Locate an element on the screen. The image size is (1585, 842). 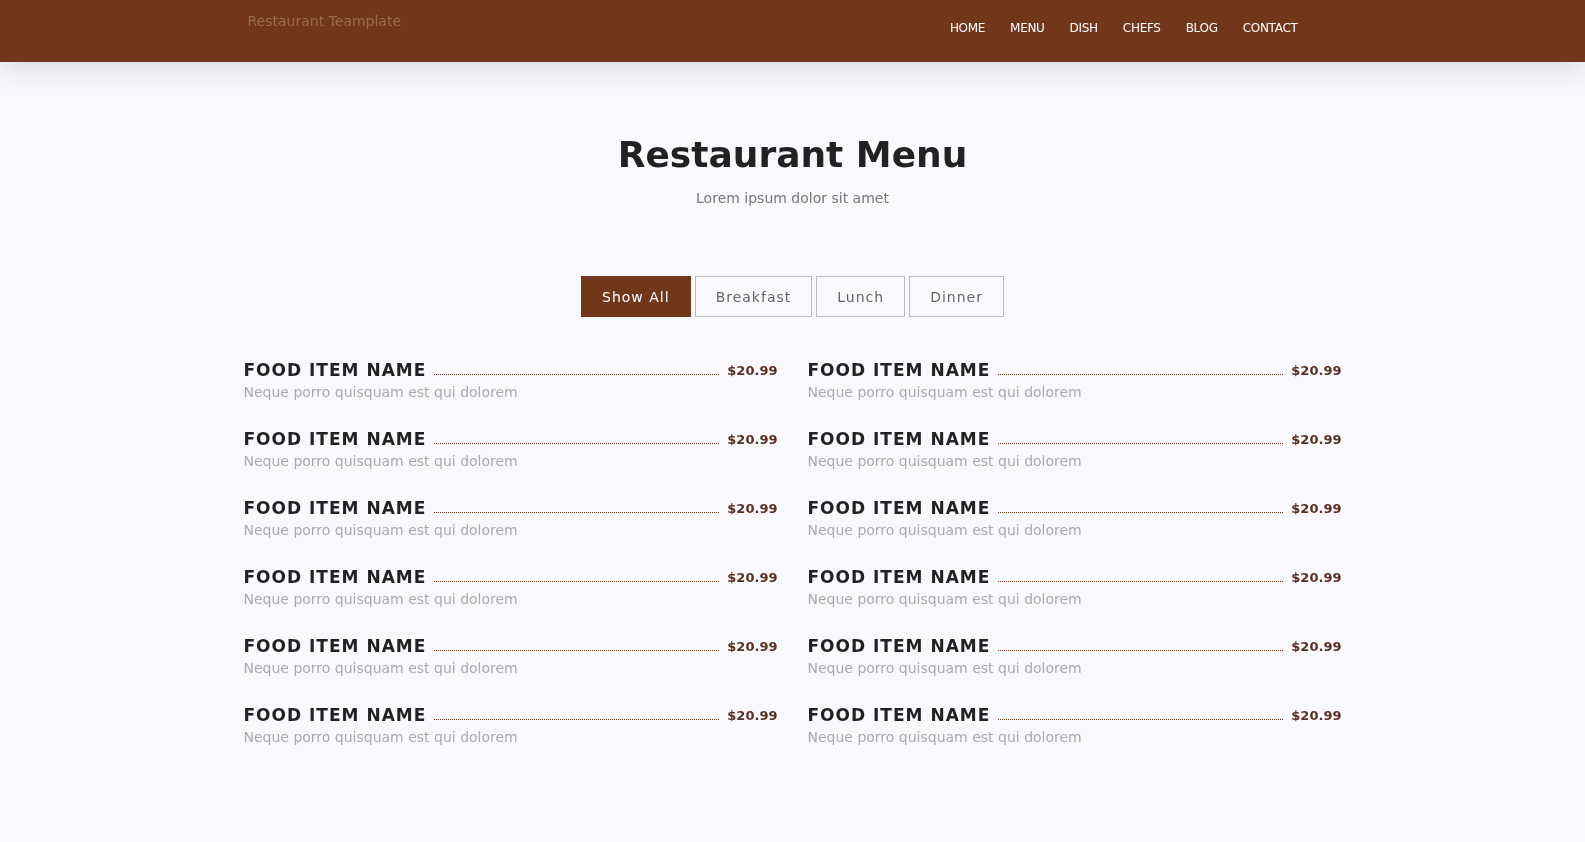
filter-button: Breakfast is located at coordinates (753, 296).